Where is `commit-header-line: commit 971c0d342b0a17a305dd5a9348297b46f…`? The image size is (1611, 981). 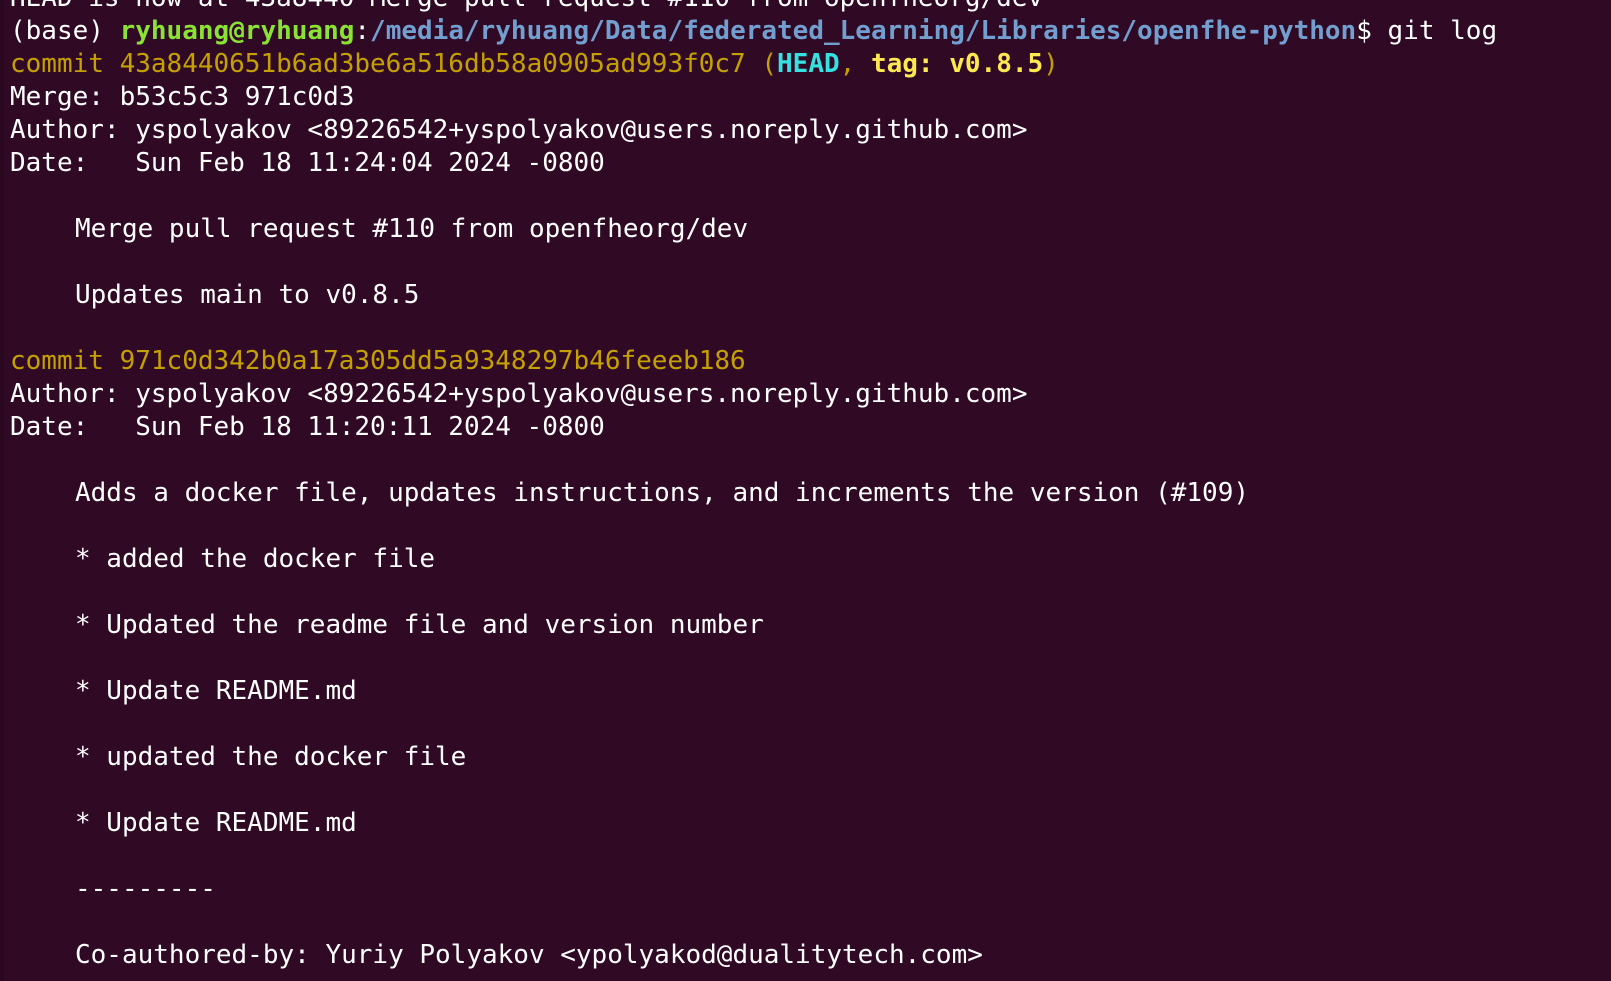 commit-header-line: commit 971c0d342b0a17a305dd5a9348297b46f… is located at coordinates (810, 361).